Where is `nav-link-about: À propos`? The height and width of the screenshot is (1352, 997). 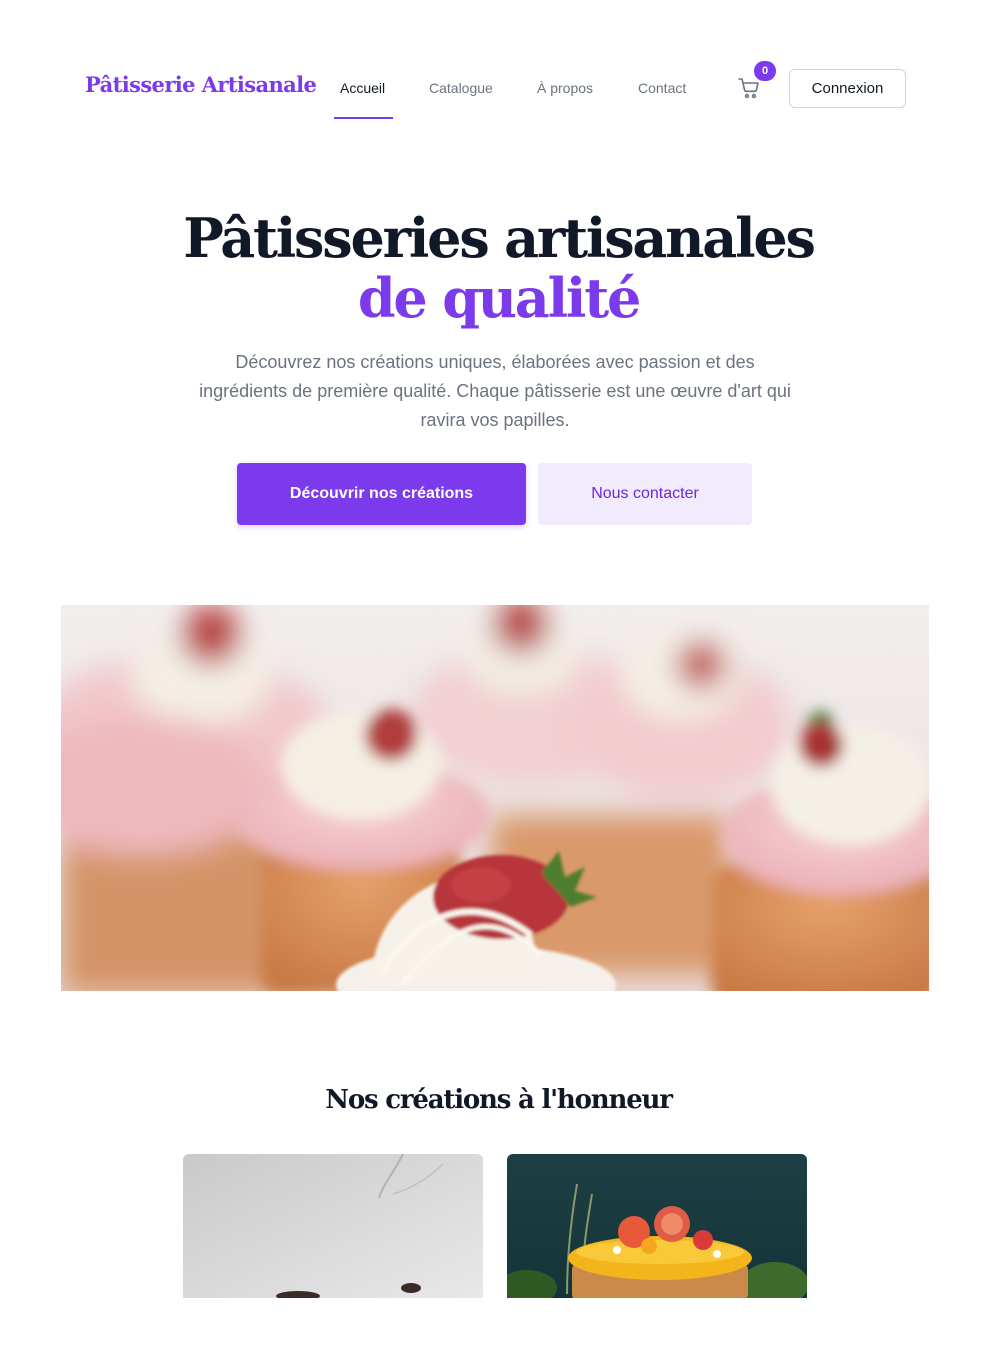
nav-link-about: À propos is located at coordinates (565, 88).